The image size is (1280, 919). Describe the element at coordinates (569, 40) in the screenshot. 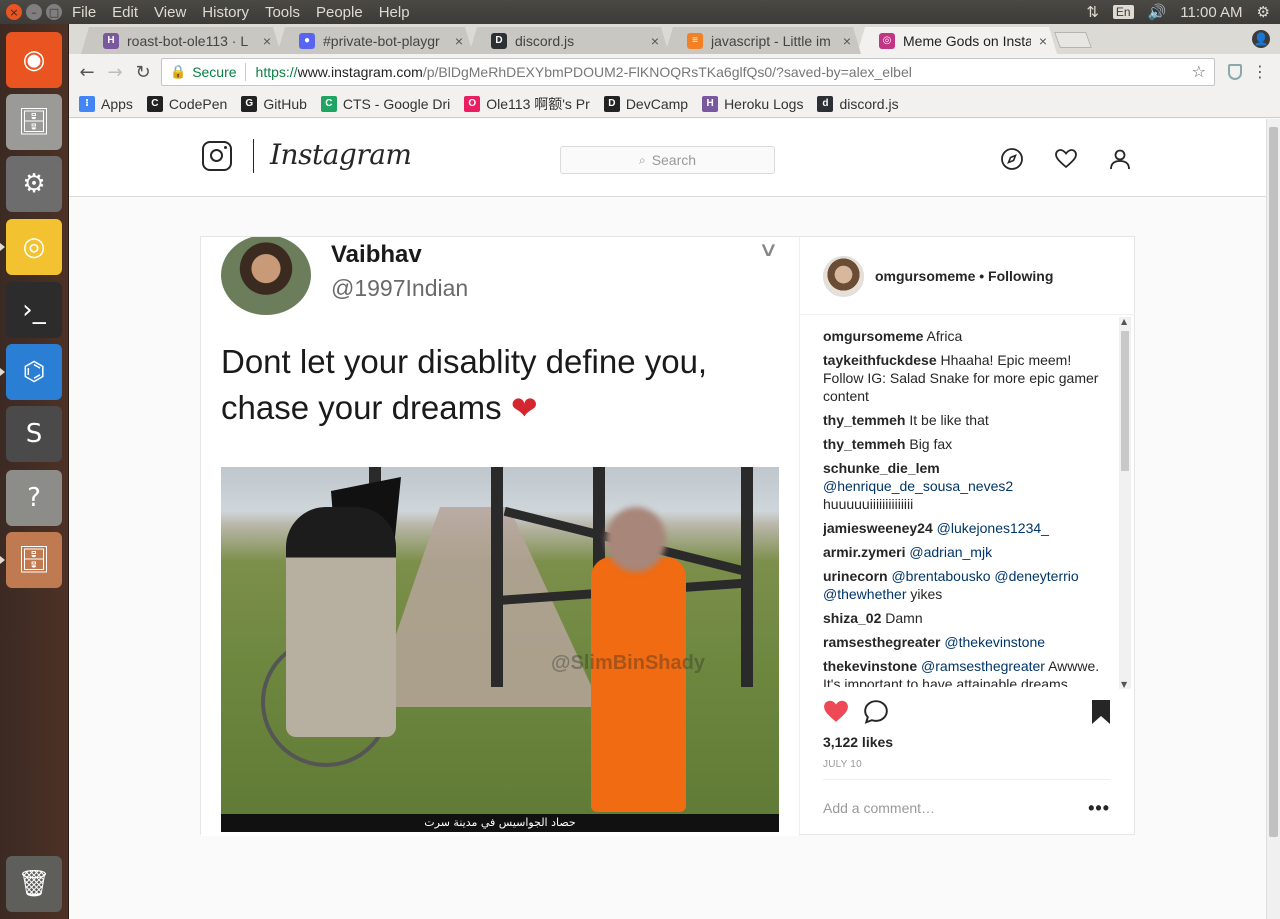

I see `browser-tab: Ddiscord.js ×` at that location.